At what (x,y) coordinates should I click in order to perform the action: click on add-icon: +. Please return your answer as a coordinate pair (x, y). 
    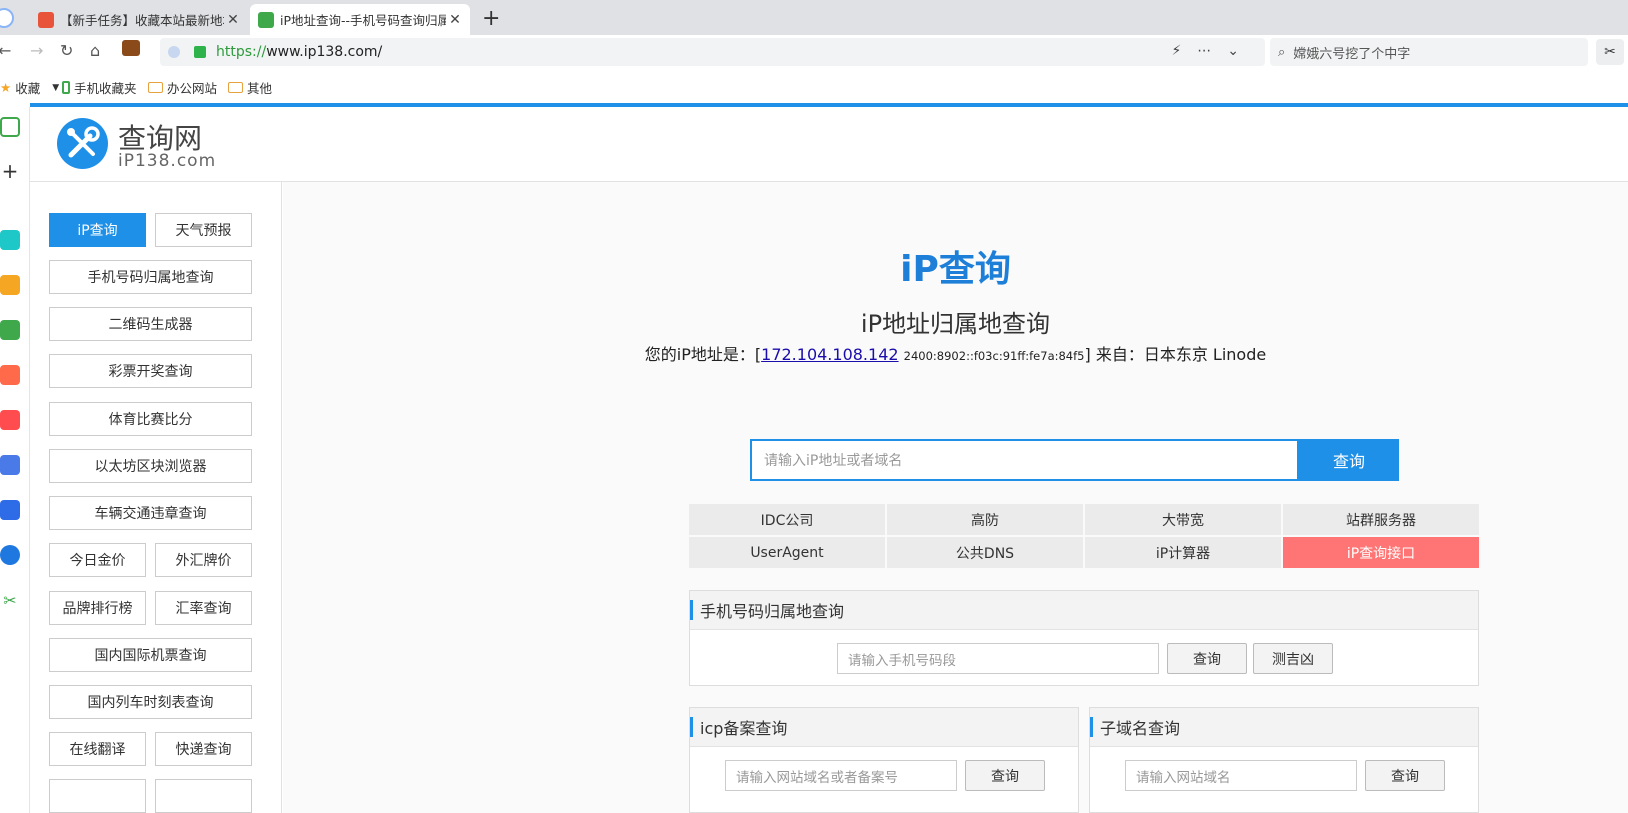
    Looking at the image, I should click on (10, 171).